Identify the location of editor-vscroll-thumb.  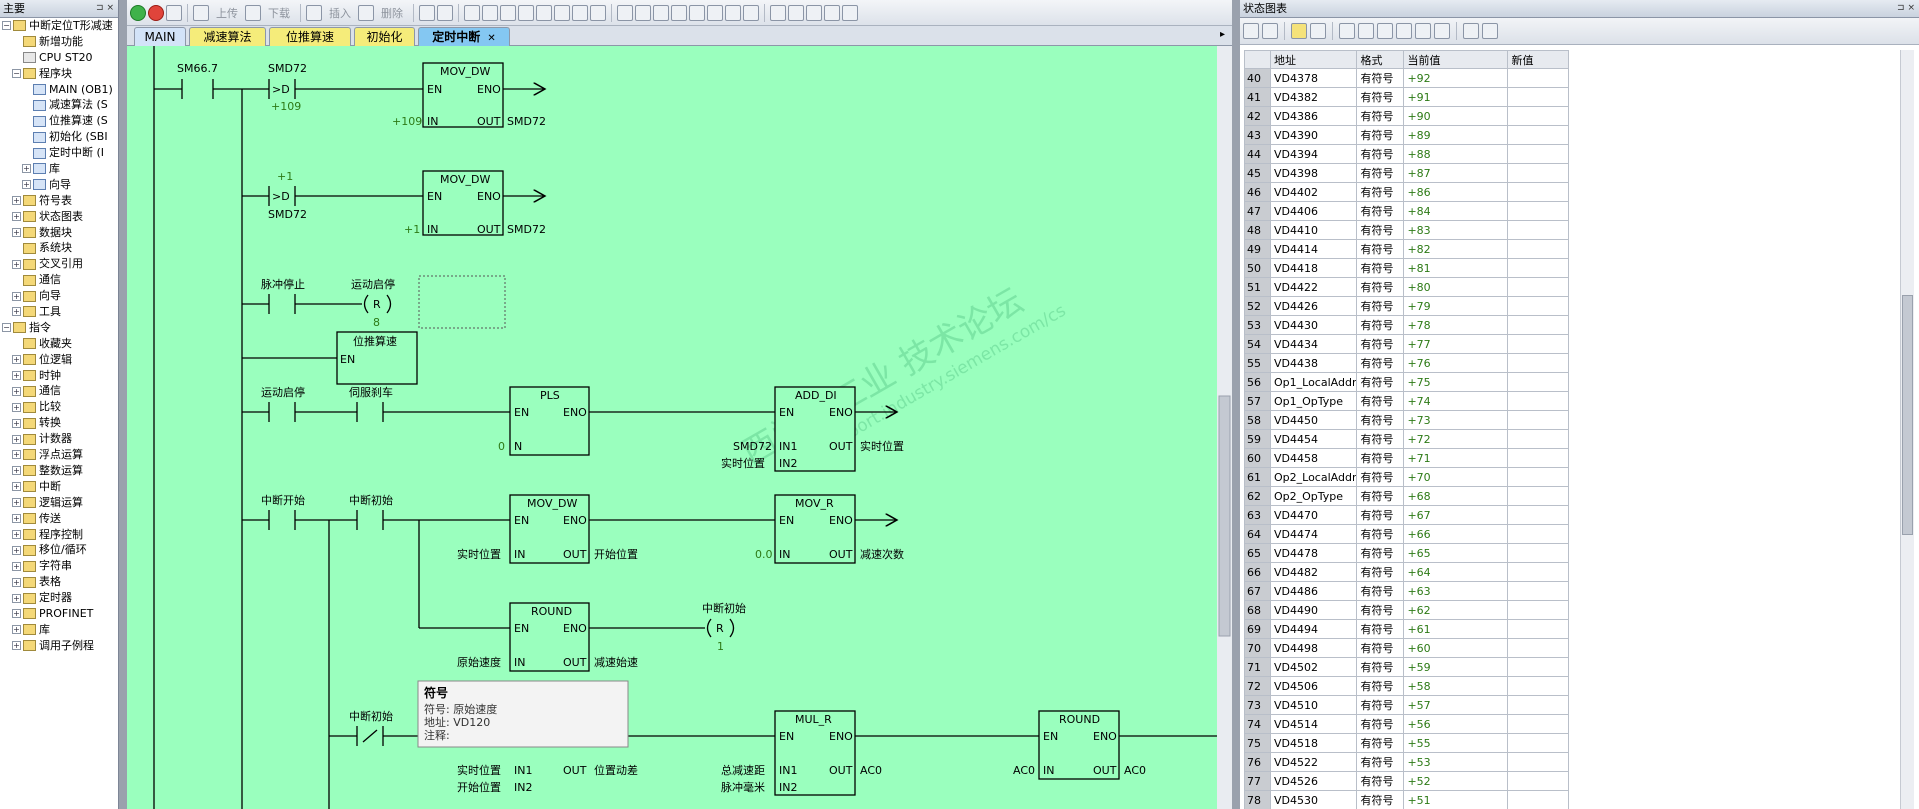
(1224, 516).